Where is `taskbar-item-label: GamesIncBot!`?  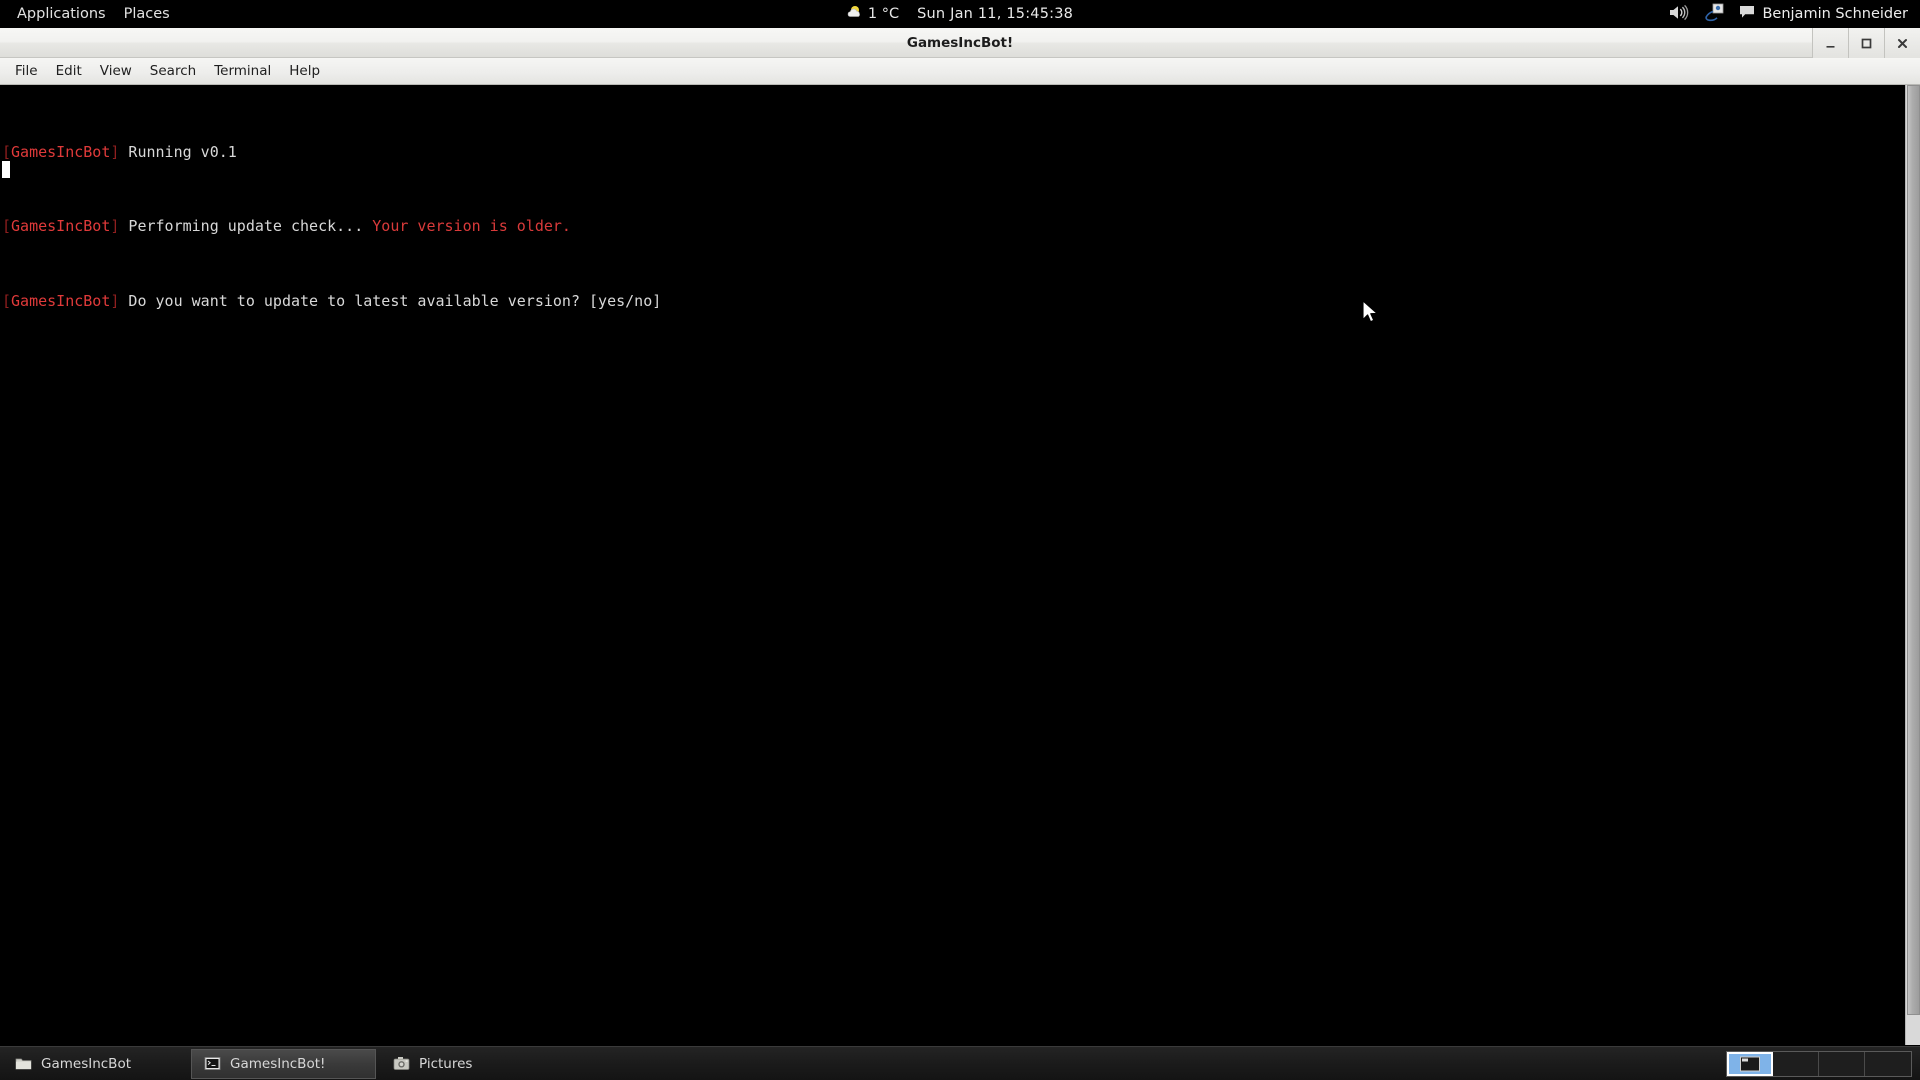
taskbar-item-label: GamesIncBot! is located at coordinates (278, 1063).